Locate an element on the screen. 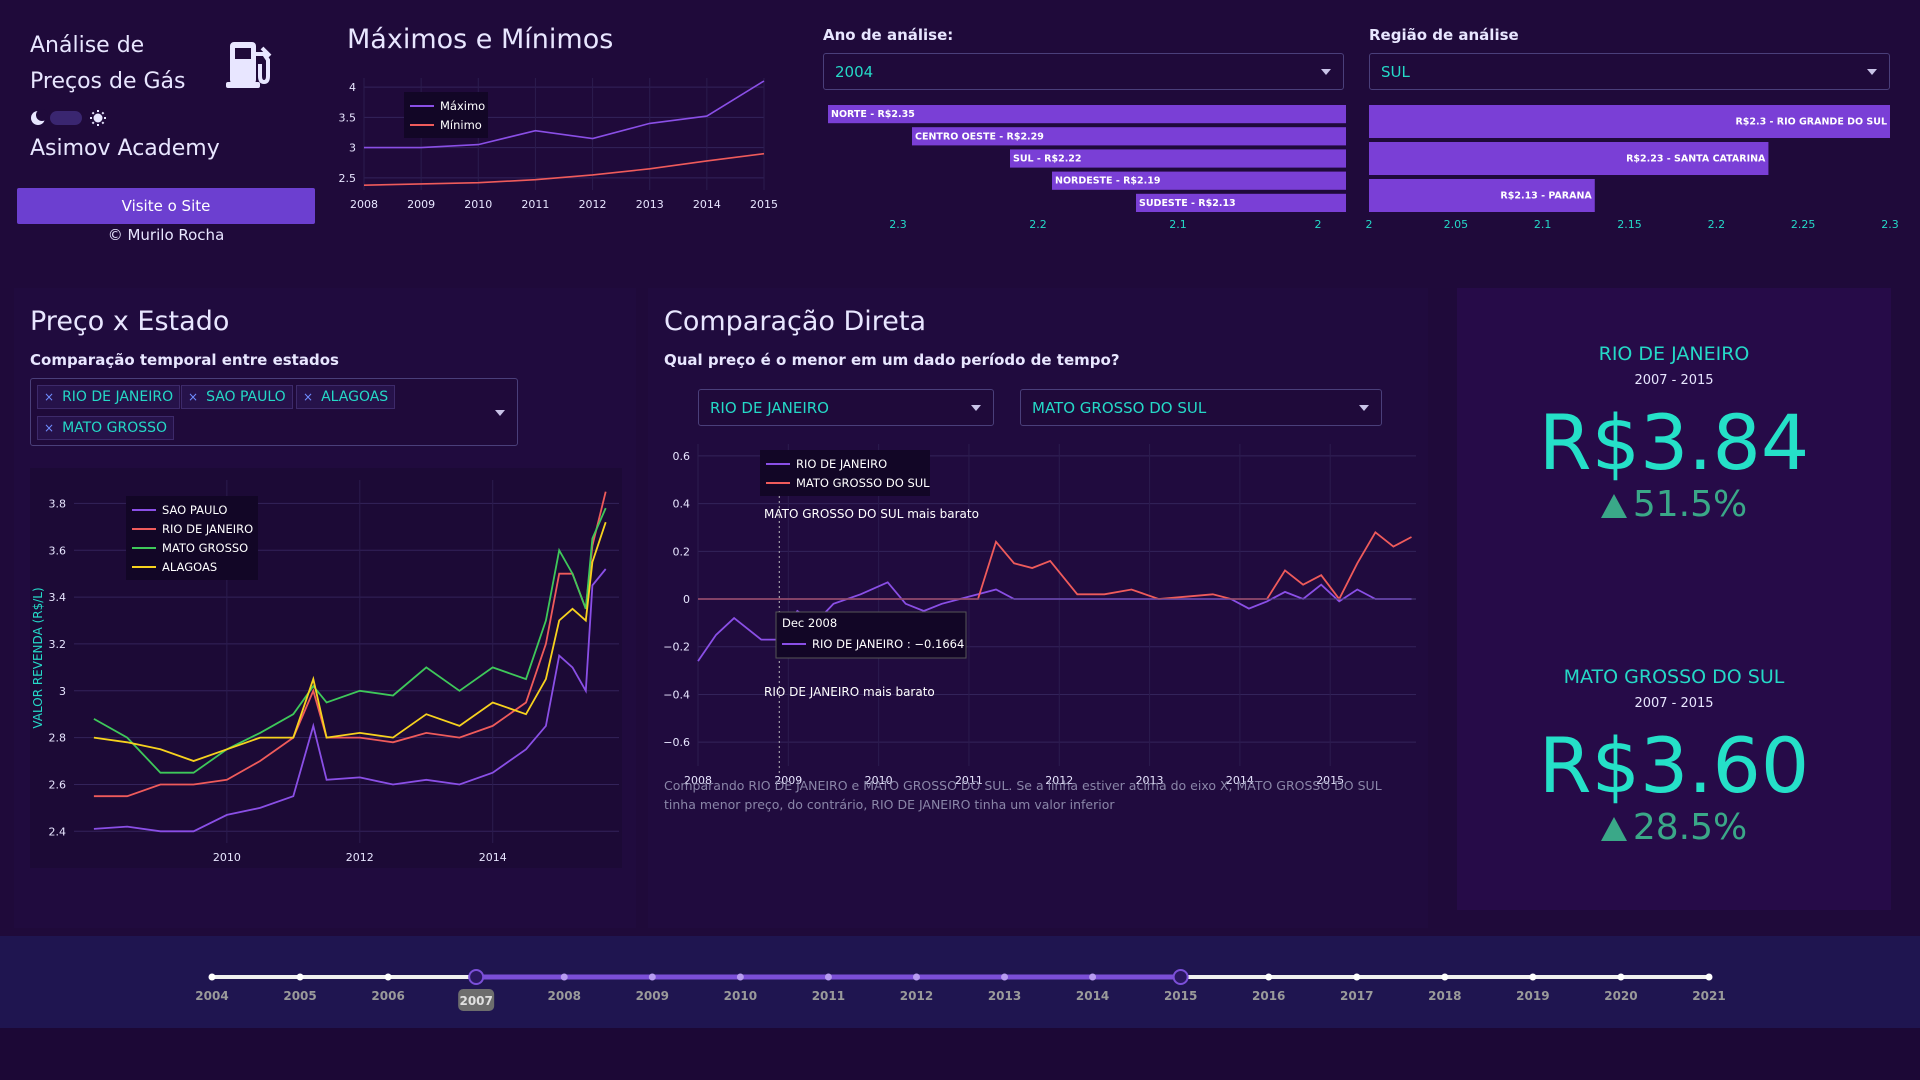  academy-name: Asimov Academy is located at coordinates (125, 148).